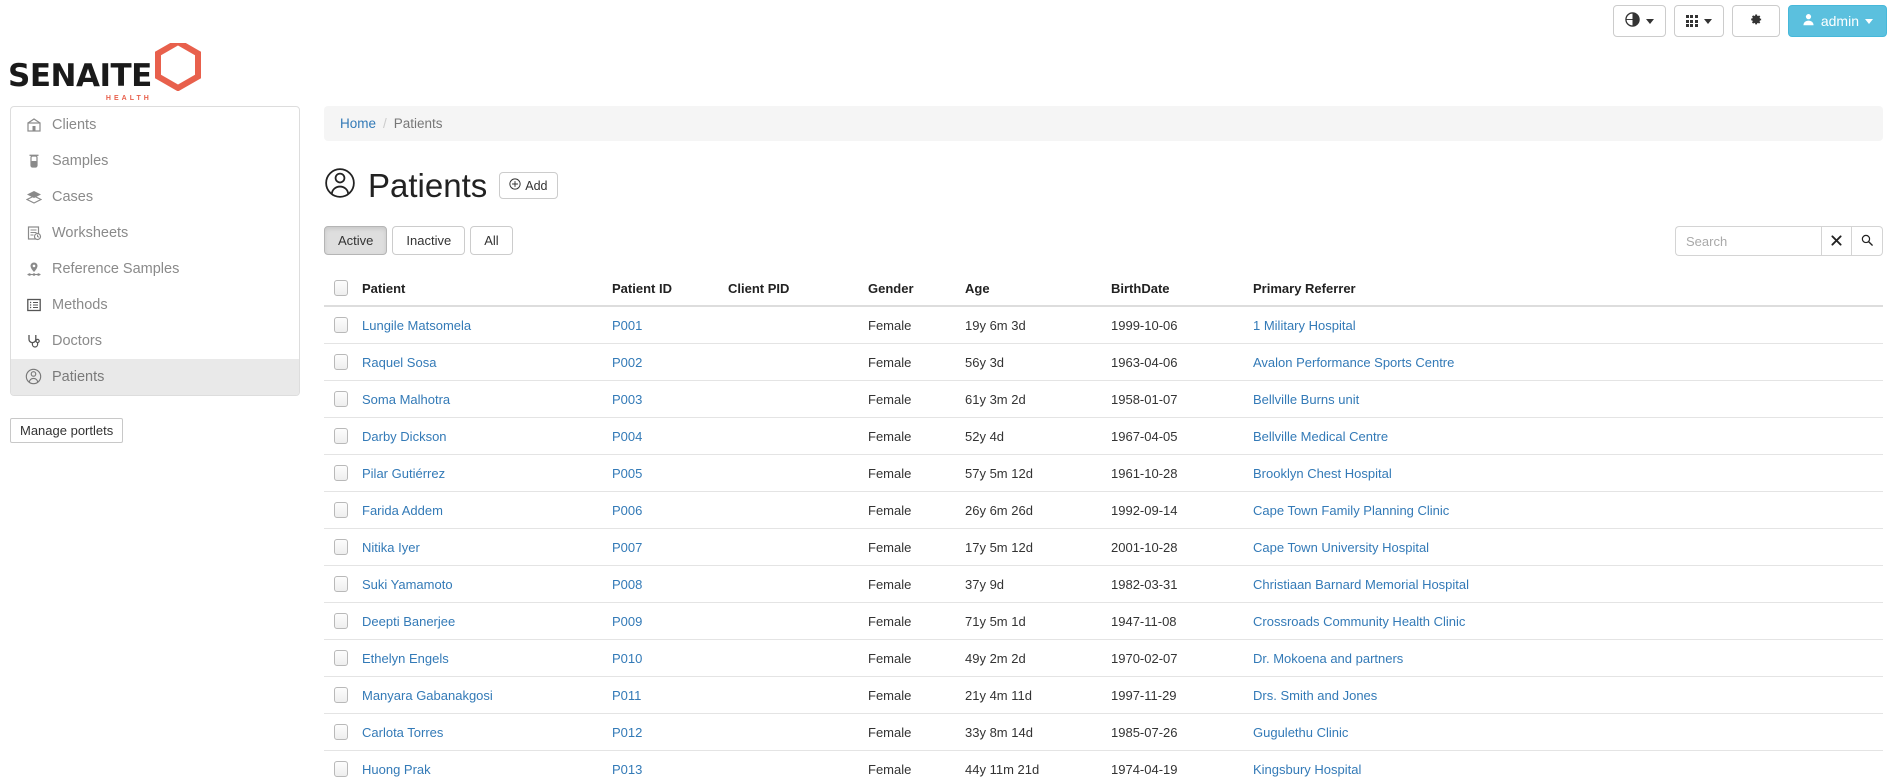  Describe the element at coordinates (155, 197) in the screenshot. I see `sidebar-item-cases: Cases` at that location.